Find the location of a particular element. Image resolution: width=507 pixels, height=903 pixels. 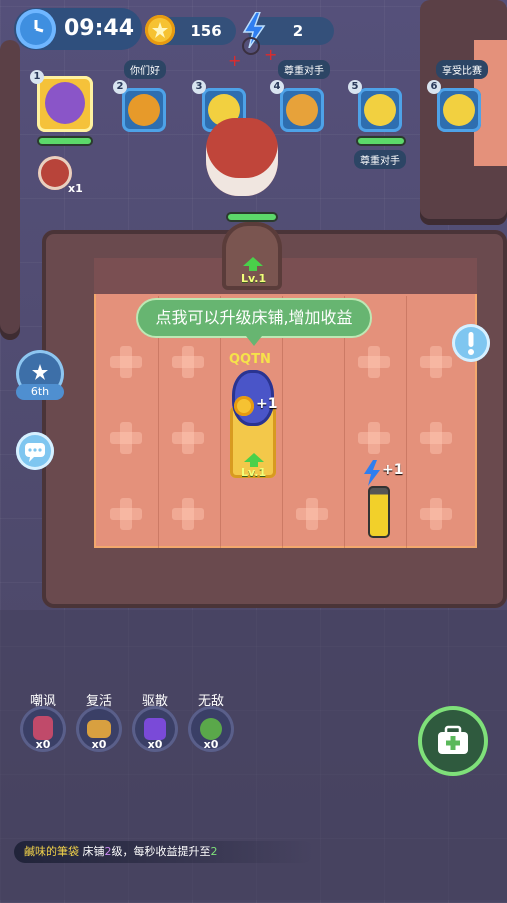

match-timer: 09:44 is located at coordinates (99, 28).